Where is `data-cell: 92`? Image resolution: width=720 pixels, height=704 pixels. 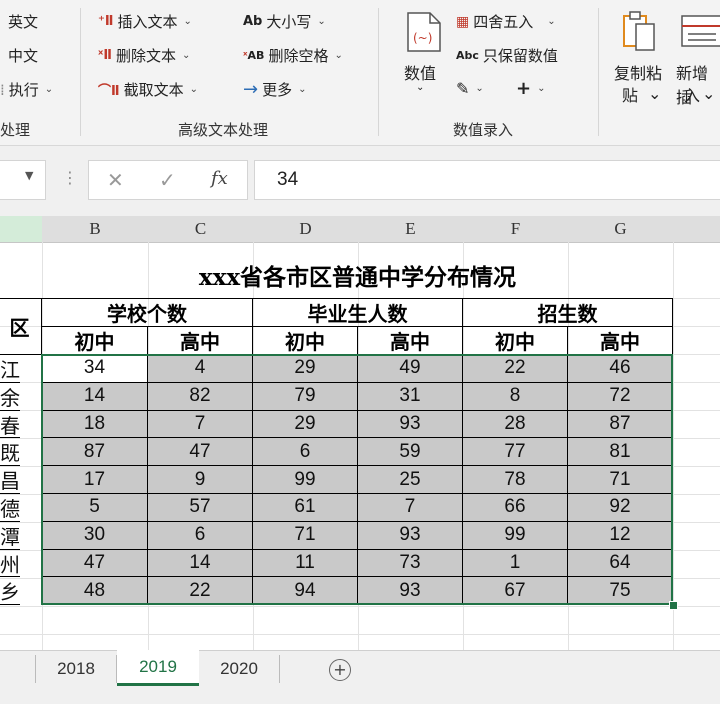 data-cell: 92 is located at coordinates (620, 508).